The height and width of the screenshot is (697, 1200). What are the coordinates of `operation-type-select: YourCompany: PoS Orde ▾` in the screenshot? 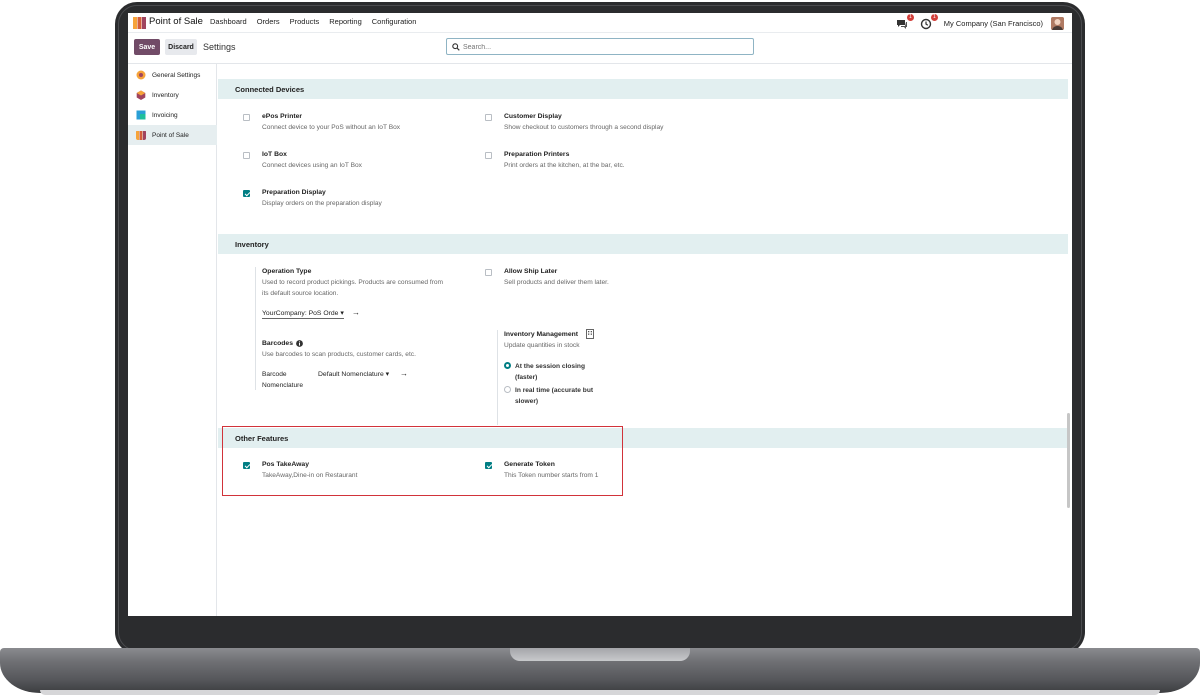 It's located at (303, 314).